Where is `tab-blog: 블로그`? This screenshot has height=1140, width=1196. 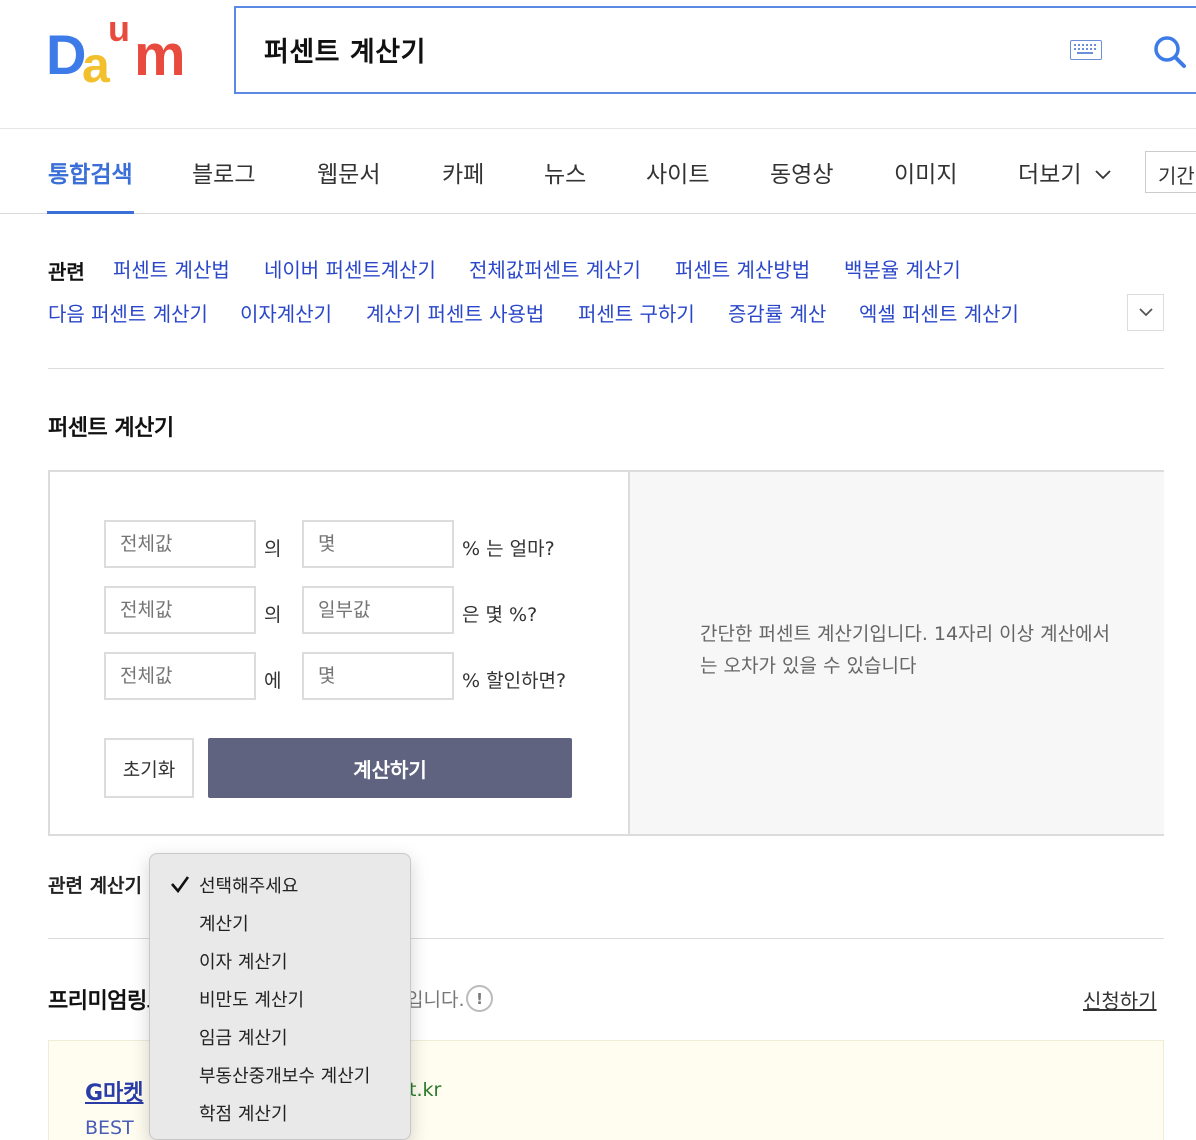 tab-blog: 블로그 is located at coordinates (223, 172).